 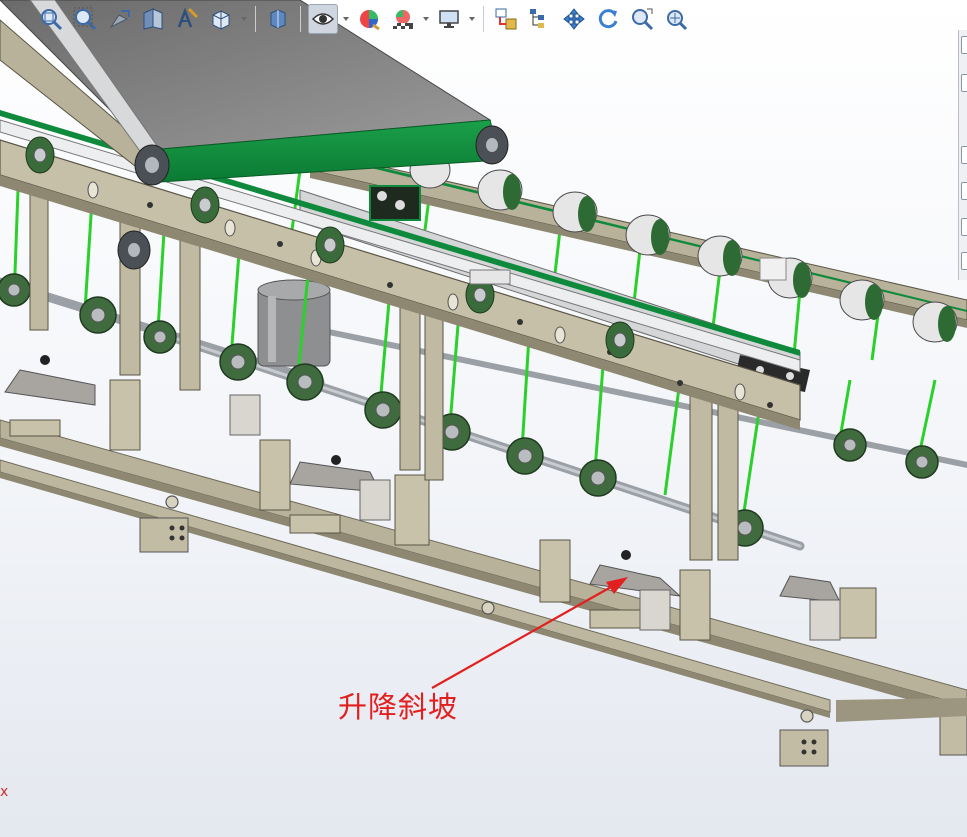 What do you see at coordinates (221, 19) in the screenshot?
I see `view-orientation-icon` at bounding box center [221, 19].